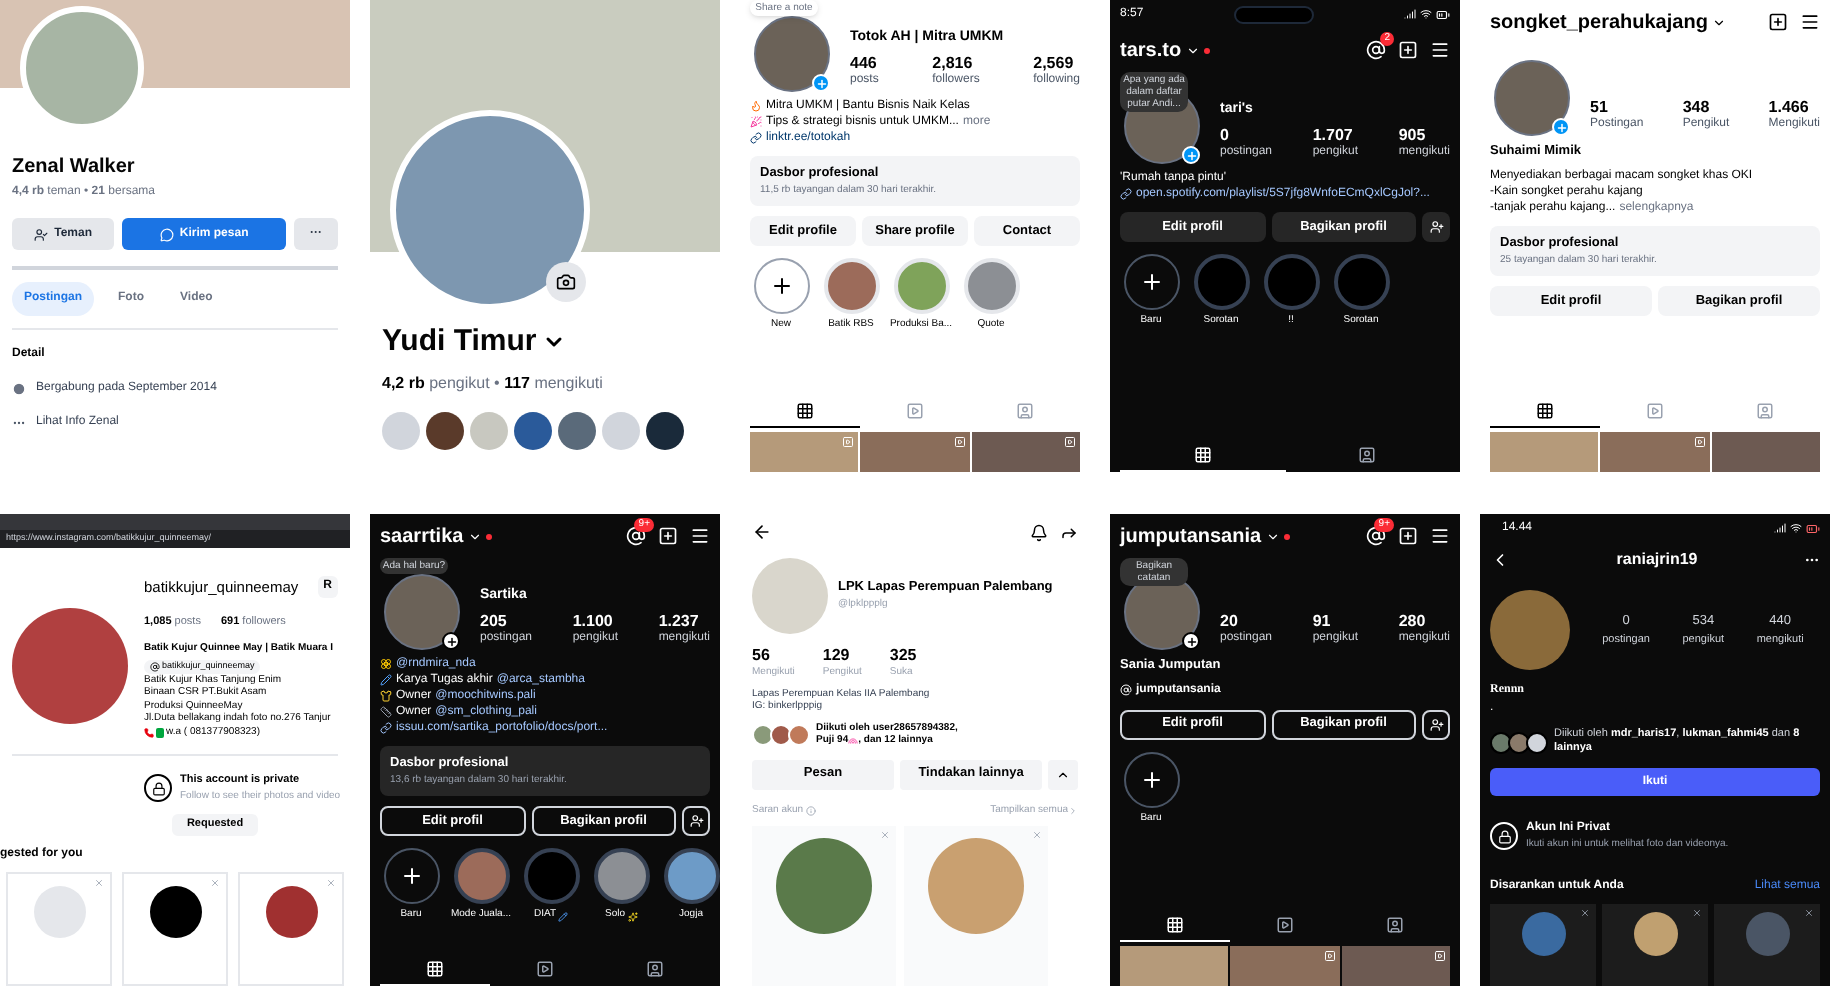 This screenshot has height=986, width=1830. What do you see at coordinates (386, 664) in the screenshot?
I see `flower-icon` at bounding box center [386, 664].